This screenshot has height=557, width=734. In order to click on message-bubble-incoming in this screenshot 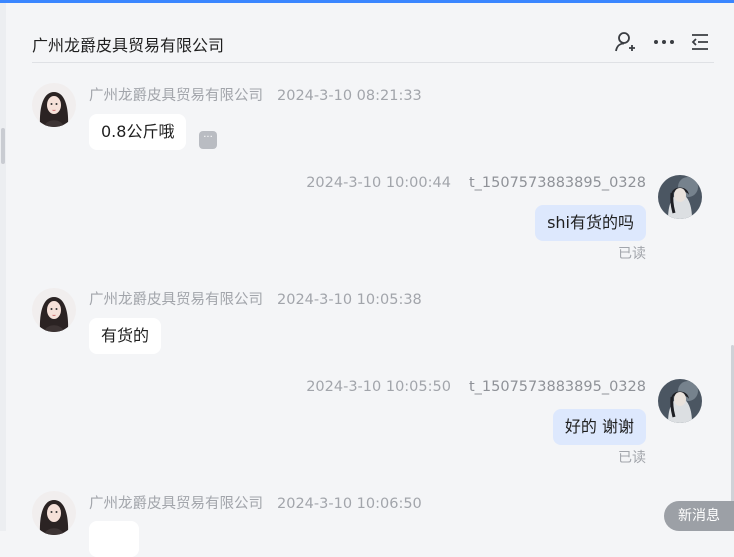, I will do `click(114, 539)`.